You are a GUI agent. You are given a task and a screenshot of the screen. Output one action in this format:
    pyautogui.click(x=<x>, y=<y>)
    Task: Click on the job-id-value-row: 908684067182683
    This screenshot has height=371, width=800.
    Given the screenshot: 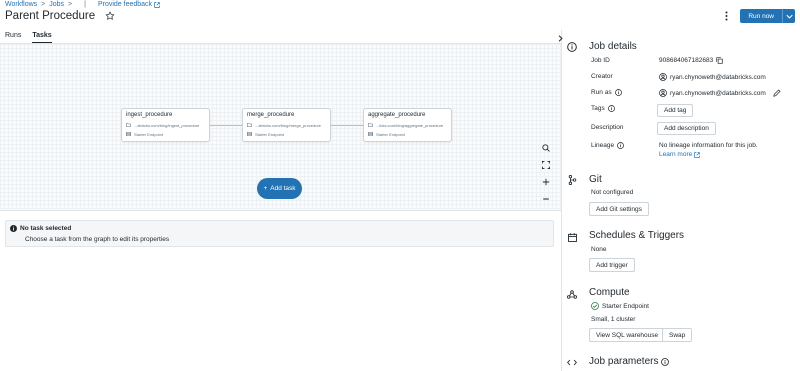 What is the action you would take?
    pyautogui.click(x=691, y=60)
    